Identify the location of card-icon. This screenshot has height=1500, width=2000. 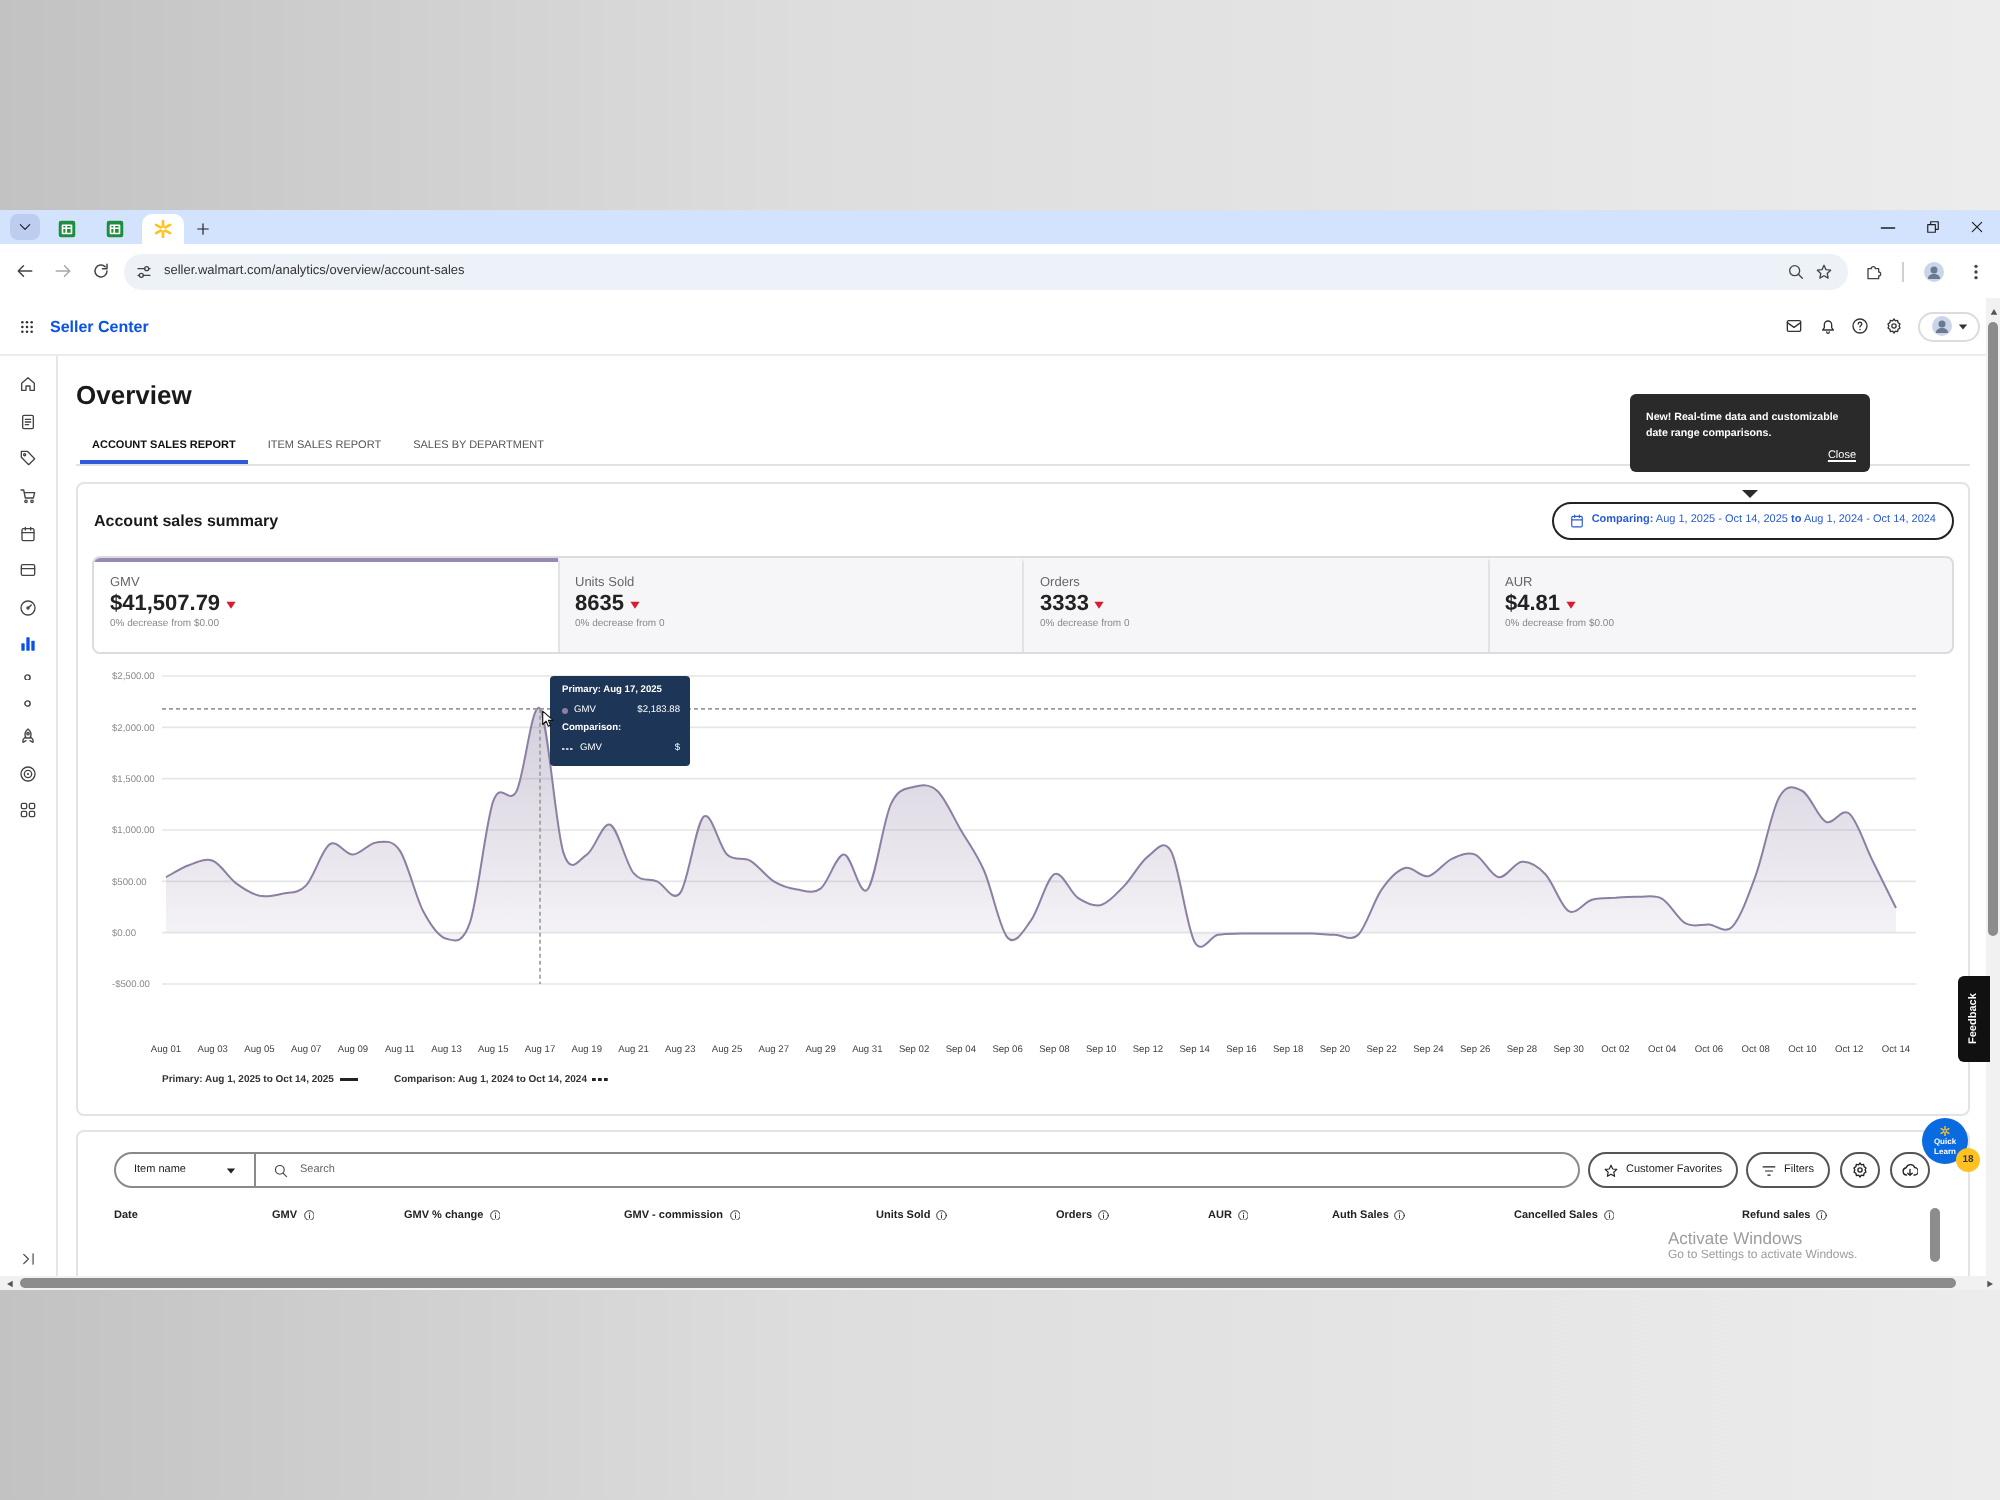
(28, 570).